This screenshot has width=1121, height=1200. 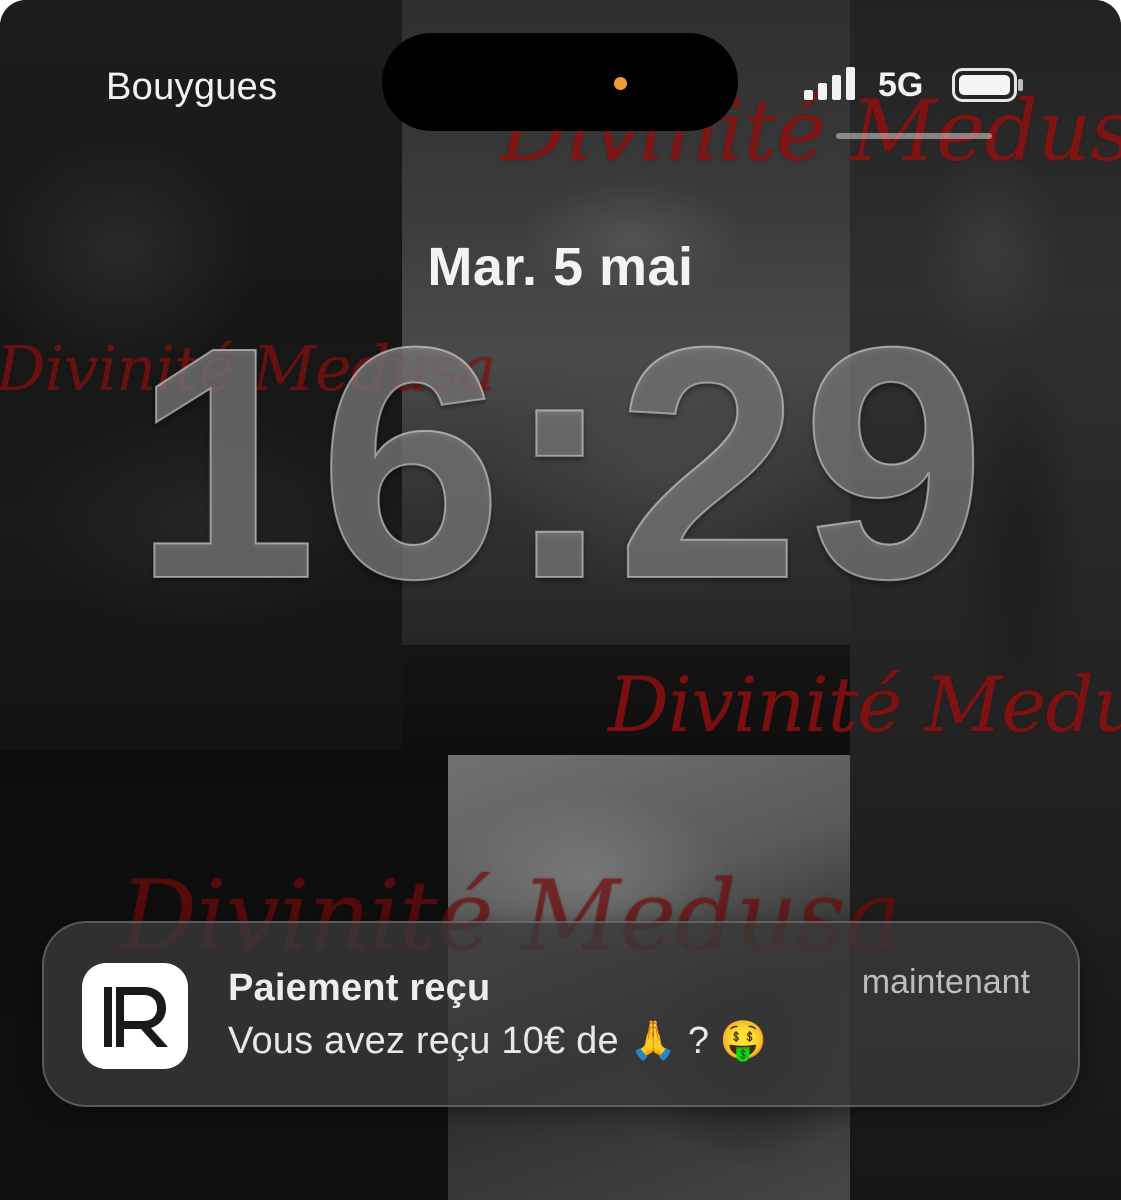 I want to click on notification-timestamp: maintenant, so click(x=945, y=982).